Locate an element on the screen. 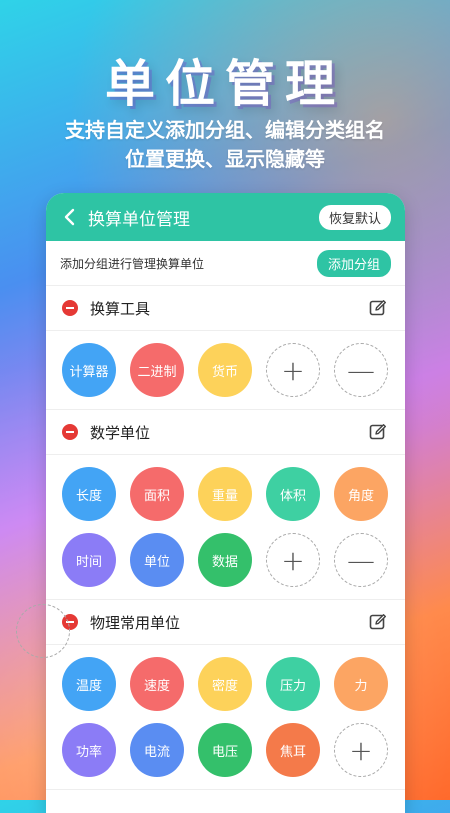 This screenshot has width=450, height=813. group-title: 物理常用单位 is located at coordinates (135, 622).